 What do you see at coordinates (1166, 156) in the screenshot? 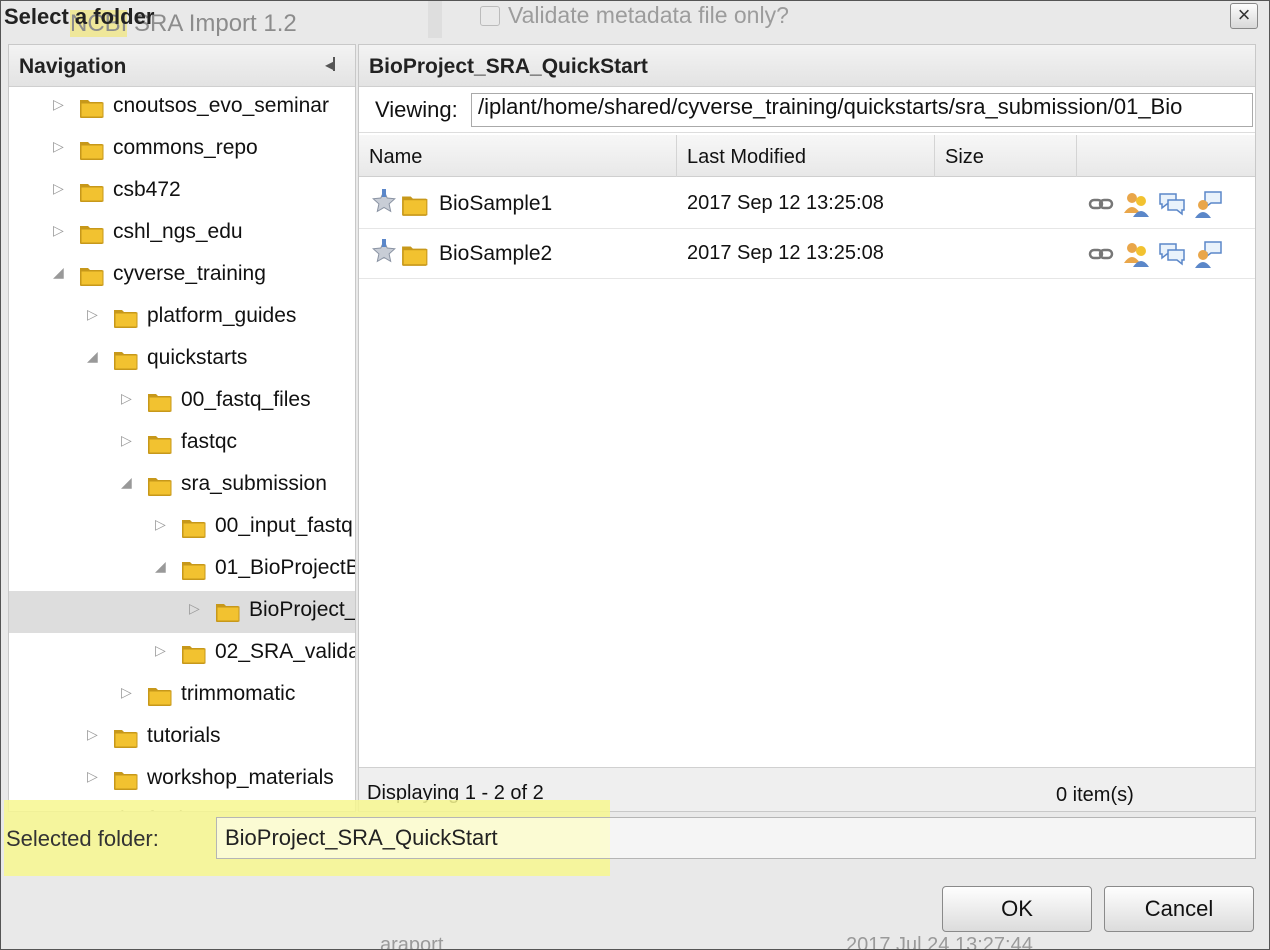
I see `column-header-actions` at bounding box center [1166, 156].